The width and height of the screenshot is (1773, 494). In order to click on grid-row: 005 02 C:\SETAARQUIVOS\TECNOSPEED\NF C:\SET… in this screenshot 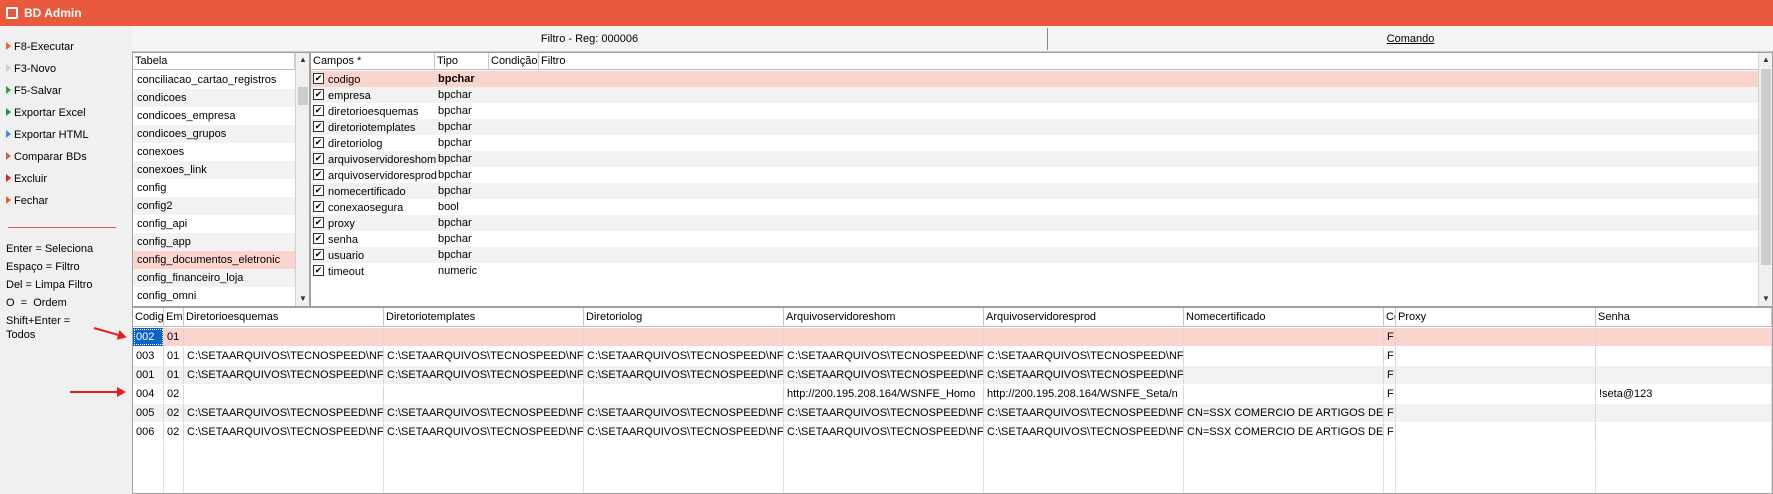, I will do `click(952, 413)`.